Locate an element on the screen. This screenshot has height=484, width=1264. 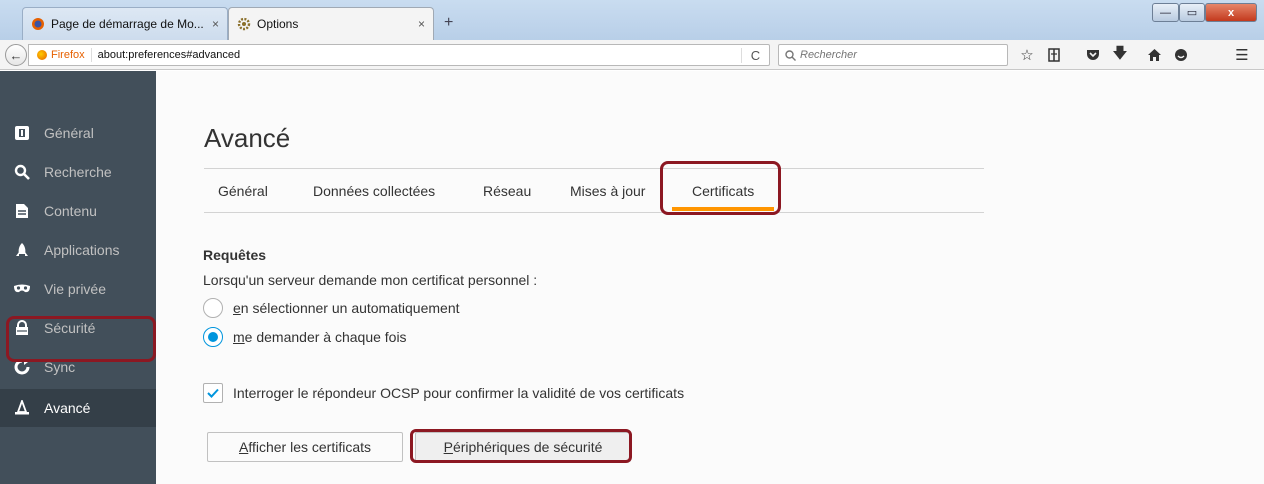
tabs-divider is located at coordinates (594, 212).